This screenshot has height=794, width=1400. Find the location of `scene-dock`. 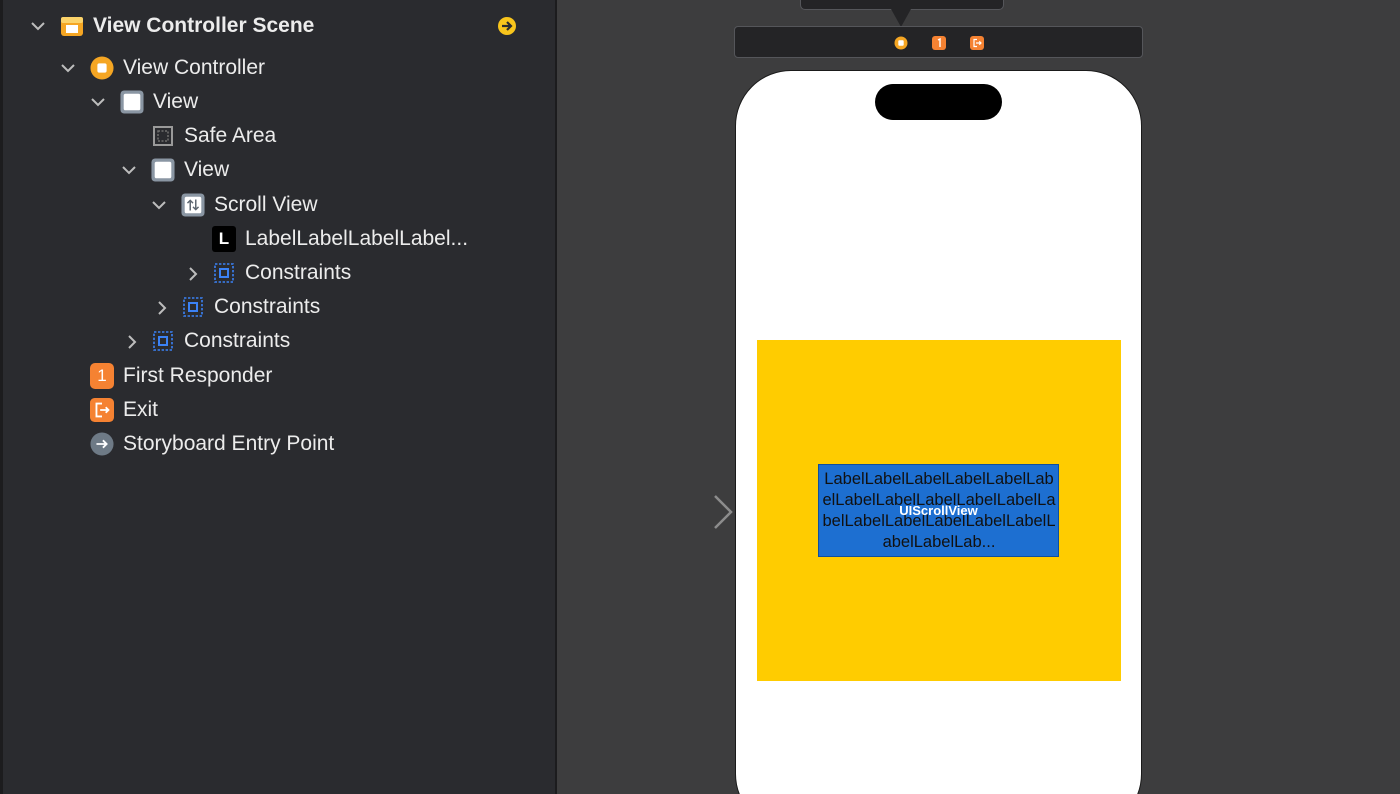

scene-dock is located at coordinates (938, 42).